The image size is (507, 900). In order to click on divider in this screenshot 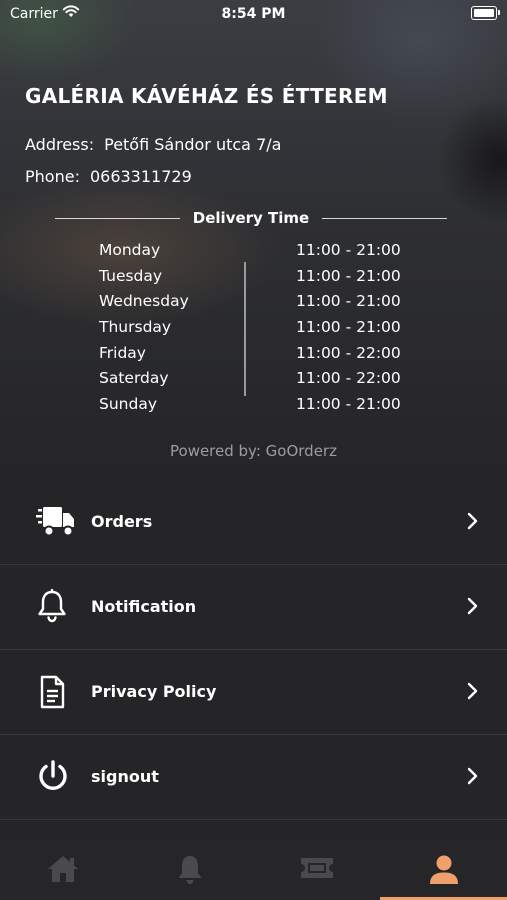, I will do `click(384, 218)`.